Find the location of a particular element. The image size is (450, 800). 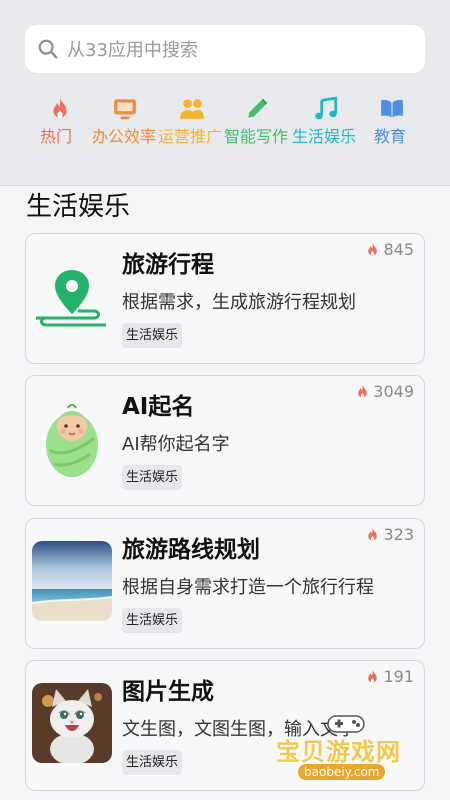

watermark: 宝贝游戏网 baobeiy.com is located at coordinates (347, 754).